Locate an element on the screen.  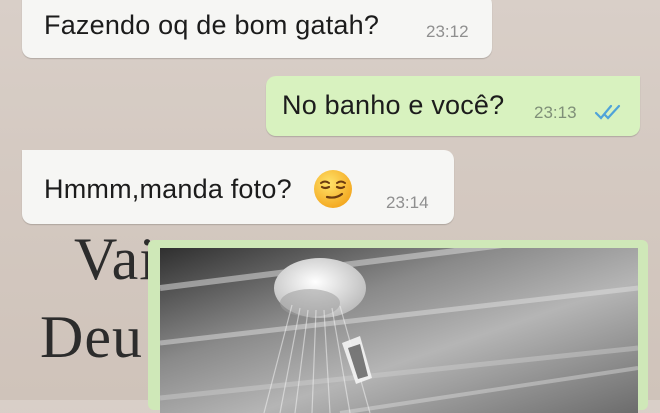
incoming-message-bubble: Fazendo oq de bom gatah? 23:12 is located at coordinates (257, 29).